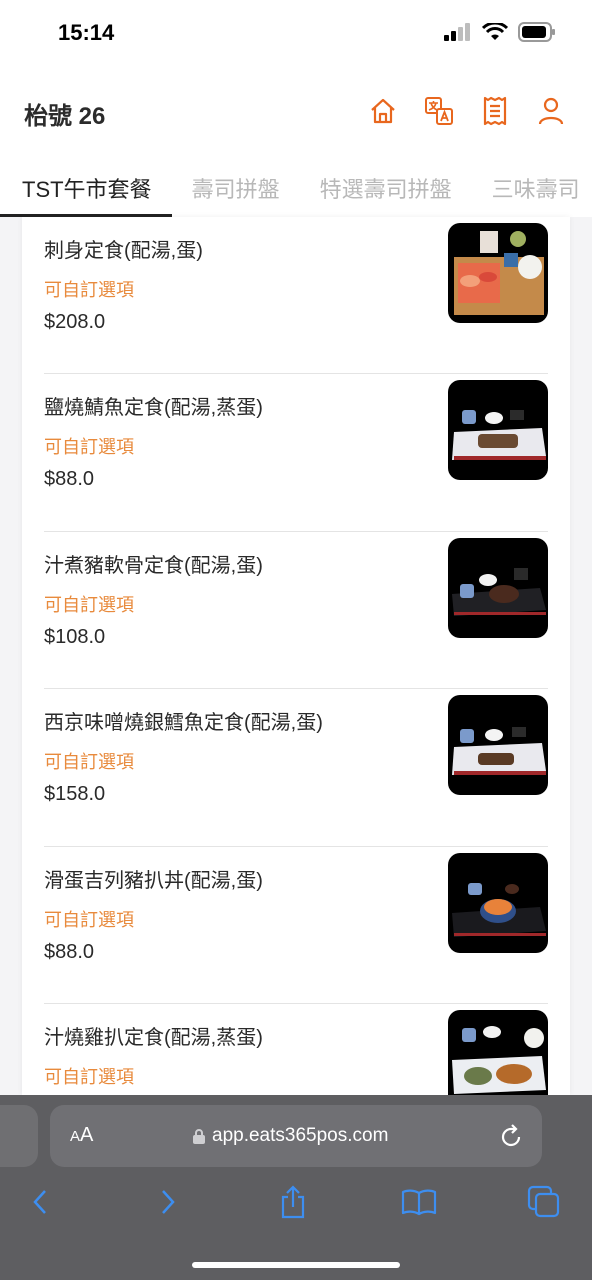 This screenshot has height=1280, width=592. Describe the element at coordinates (544, 1202) in the screenshot. I see `tabs-icon` at that location.